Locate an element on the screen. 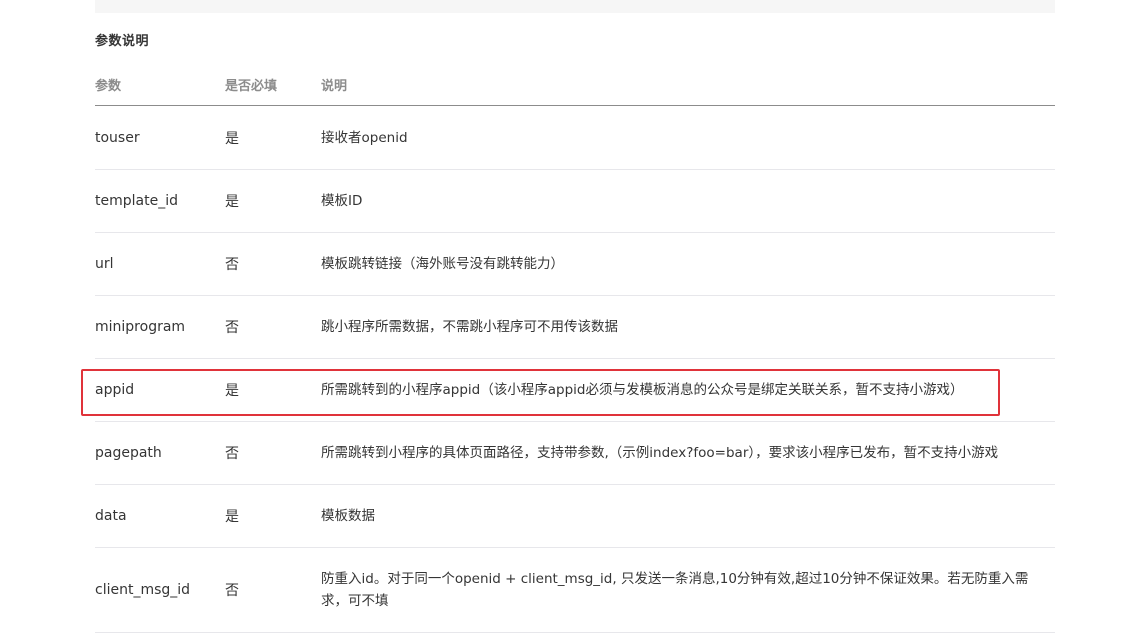  table-row: template_id 是 模板ID is located at coordinates (575, 201).